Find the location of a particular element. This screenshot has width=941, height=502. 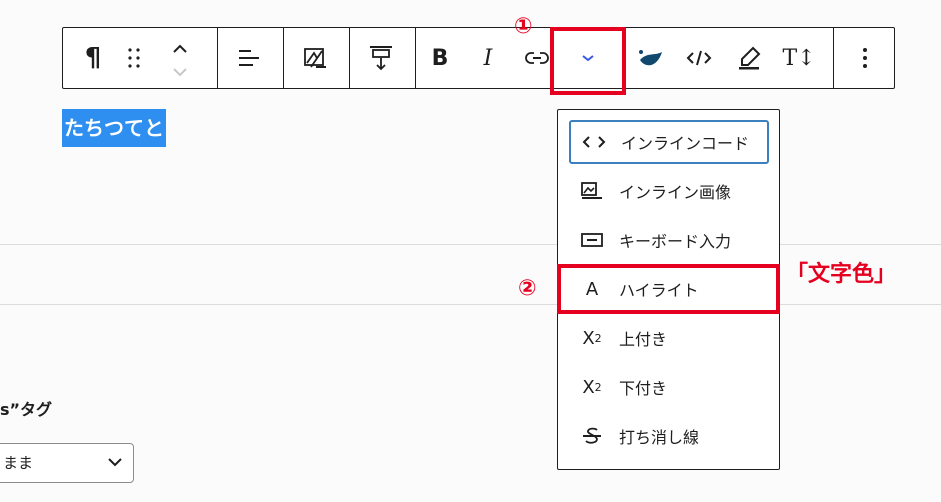

menu-item-label: インラインコード is located at coordinates (685, 143).